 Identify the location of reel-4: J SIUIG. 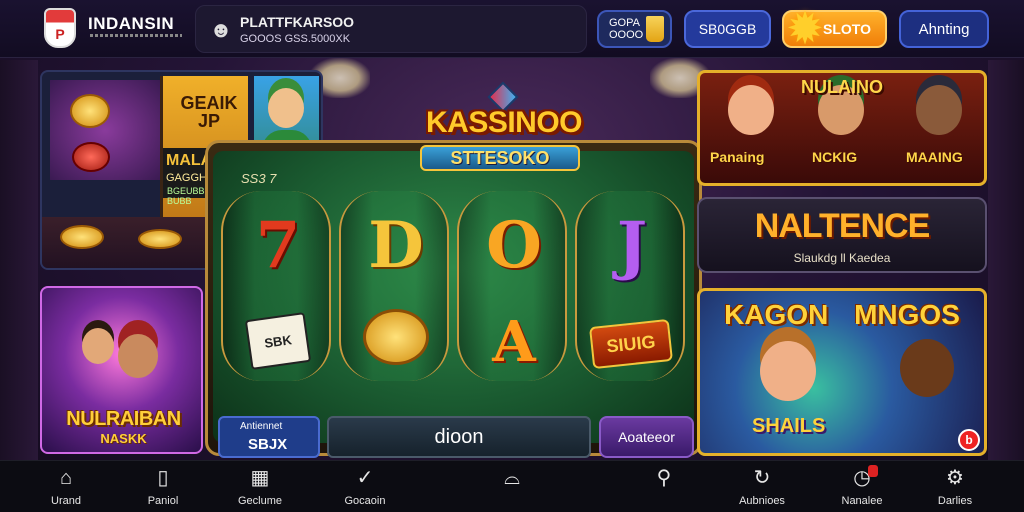
(630, 286).